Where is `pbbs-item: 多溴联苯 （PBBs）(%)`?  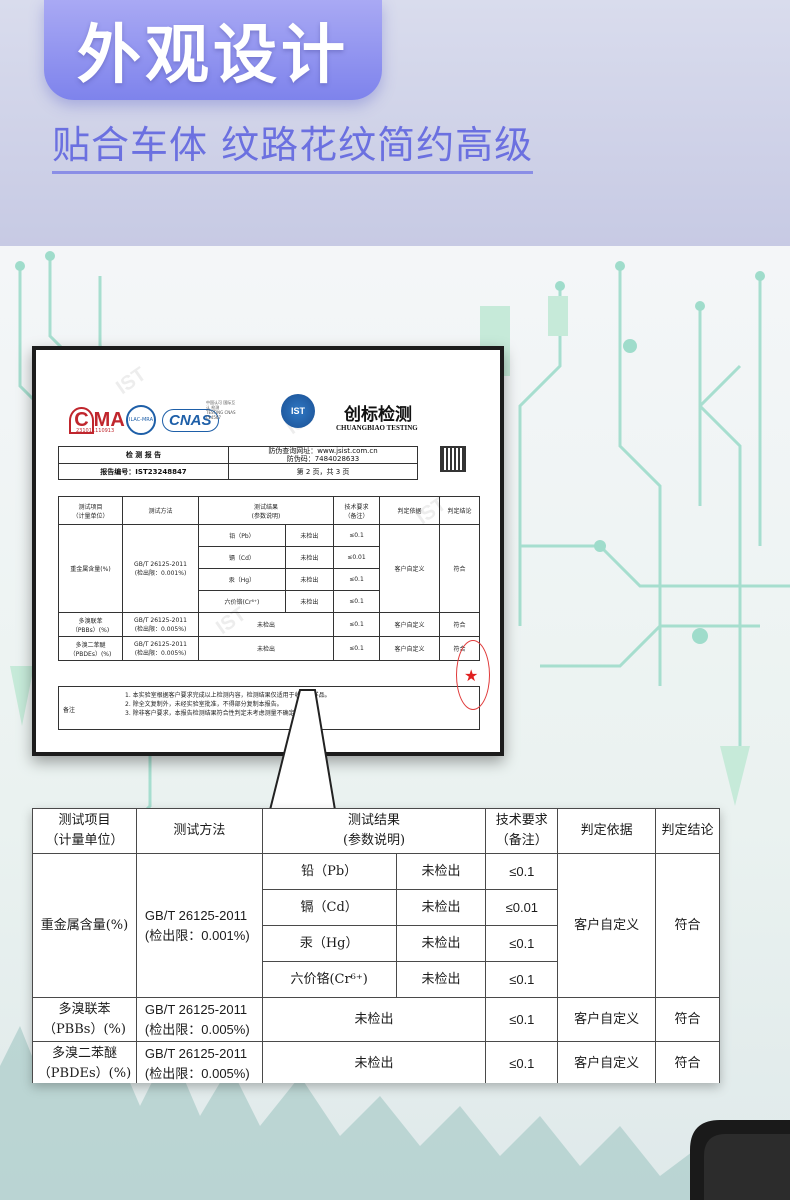 pbbs-item: 多溴联苯 （PBBs）(%) is located at coordinates (84, 1019).